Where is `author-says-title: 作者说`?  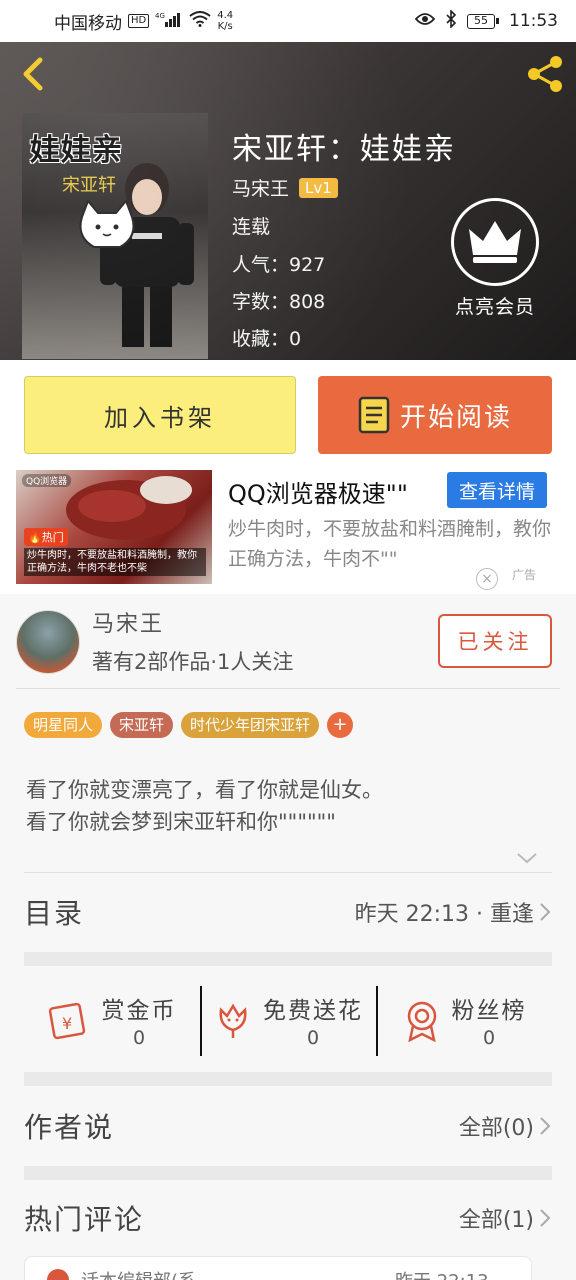
author-says-title: 作者说 is located at coordinates (69, 1127).